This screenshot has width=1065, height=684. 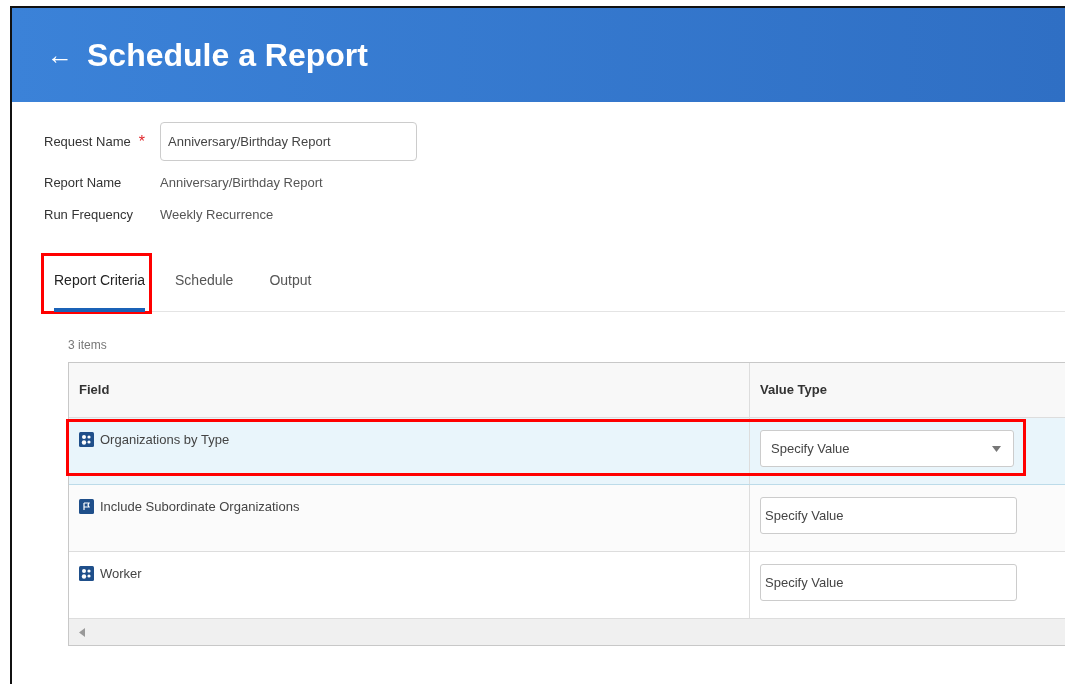 What do you see at coordinates (88, 214) in the screenshot?
I see `field-label: Run Frequency` at bounding box center [88, 214].